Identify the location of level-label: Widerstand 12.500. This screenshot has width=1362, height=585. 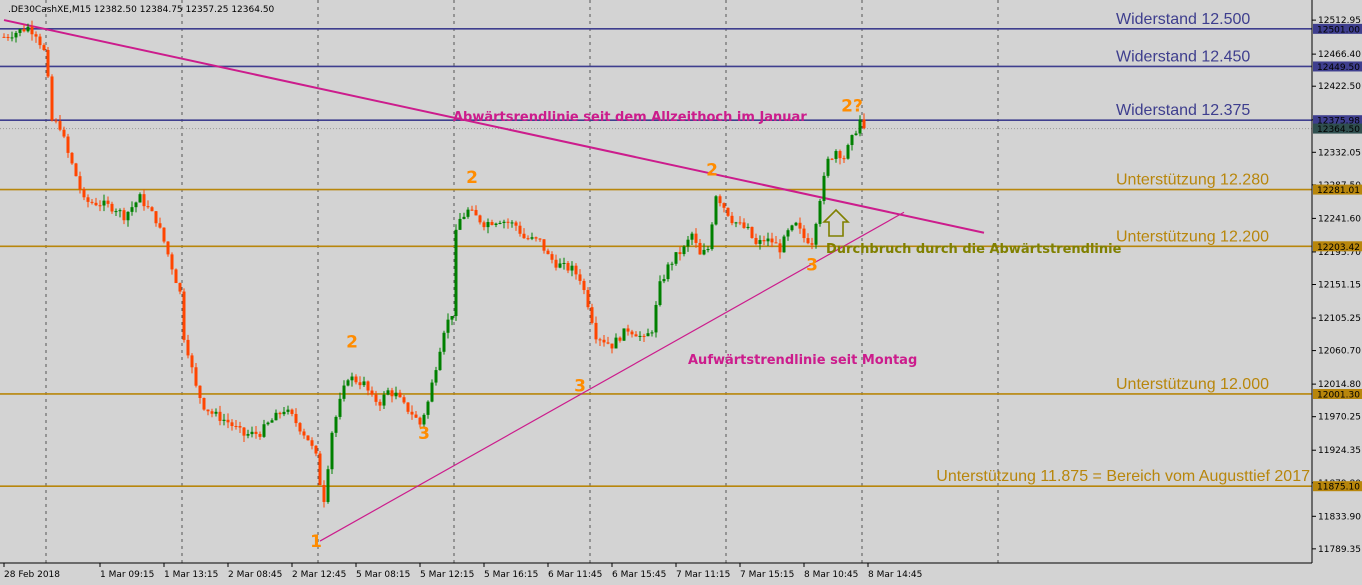
(1183, 19).